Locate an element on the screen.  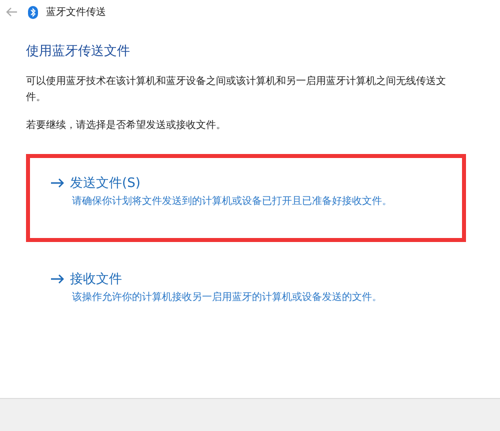
back-button is located at coordinates (12, 12).